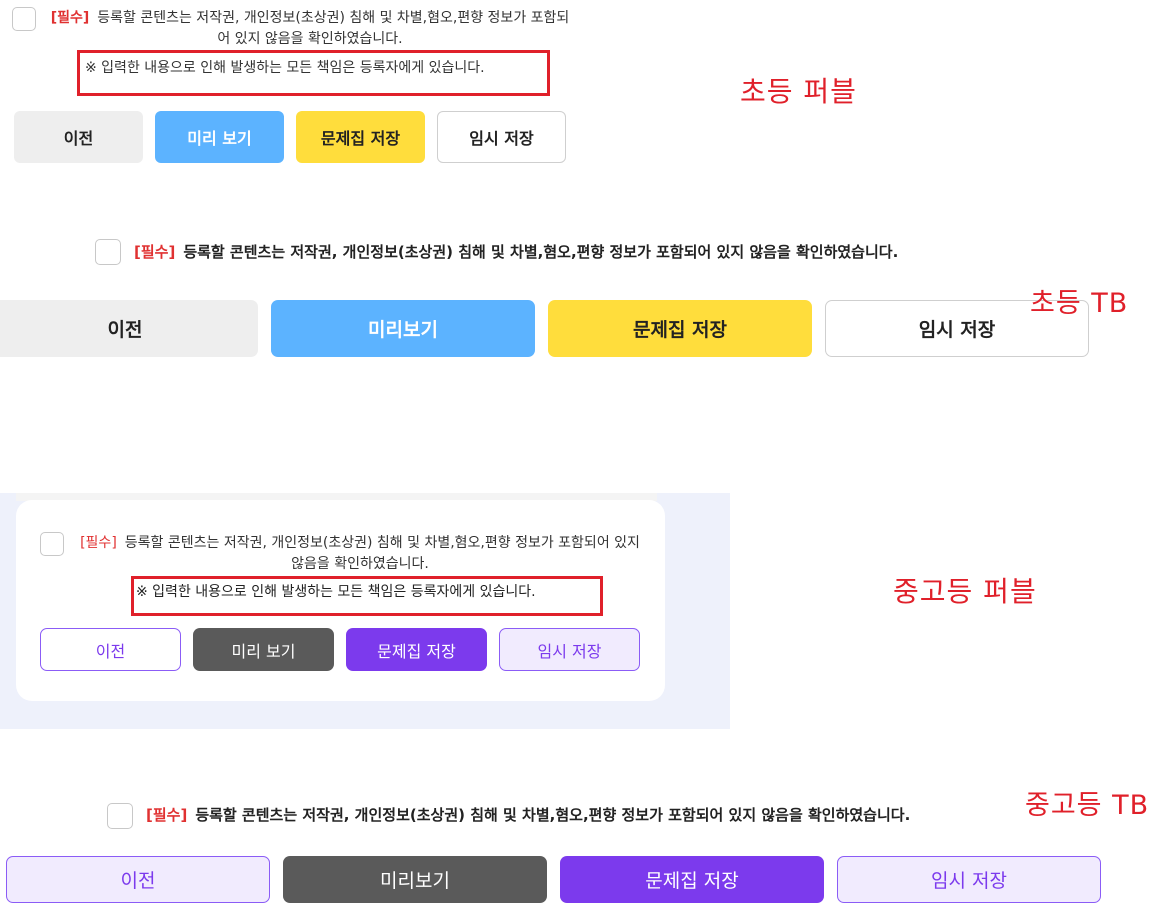 Image resolution: width=1160 pixels, height=923 pixels. I want to click on section-label: 중고등 TB, so click(1087, 805).